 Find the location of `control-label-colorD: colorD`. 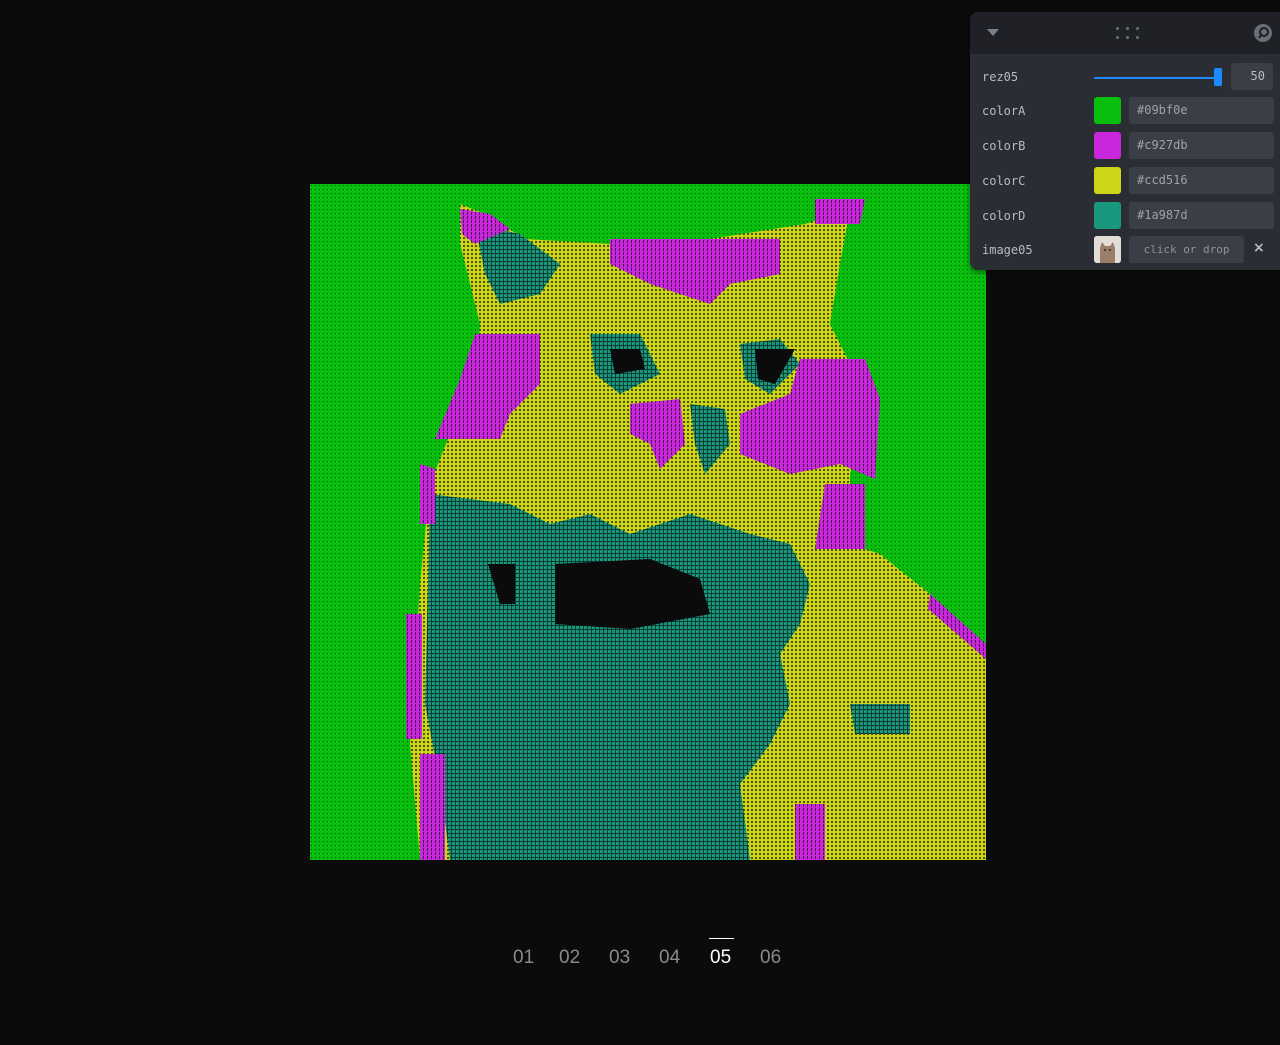

control-label-colorD: colorD is located at coordinates (1004, 216).